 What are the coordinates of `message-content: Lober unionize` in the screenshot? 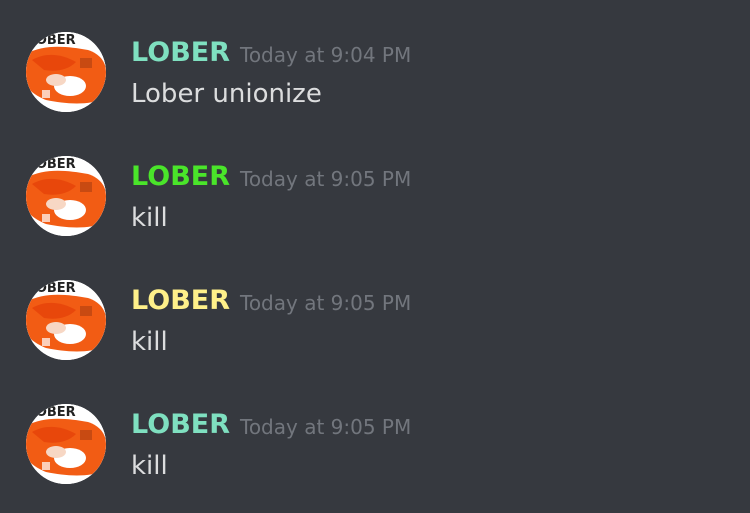 It's located at (226, 94).